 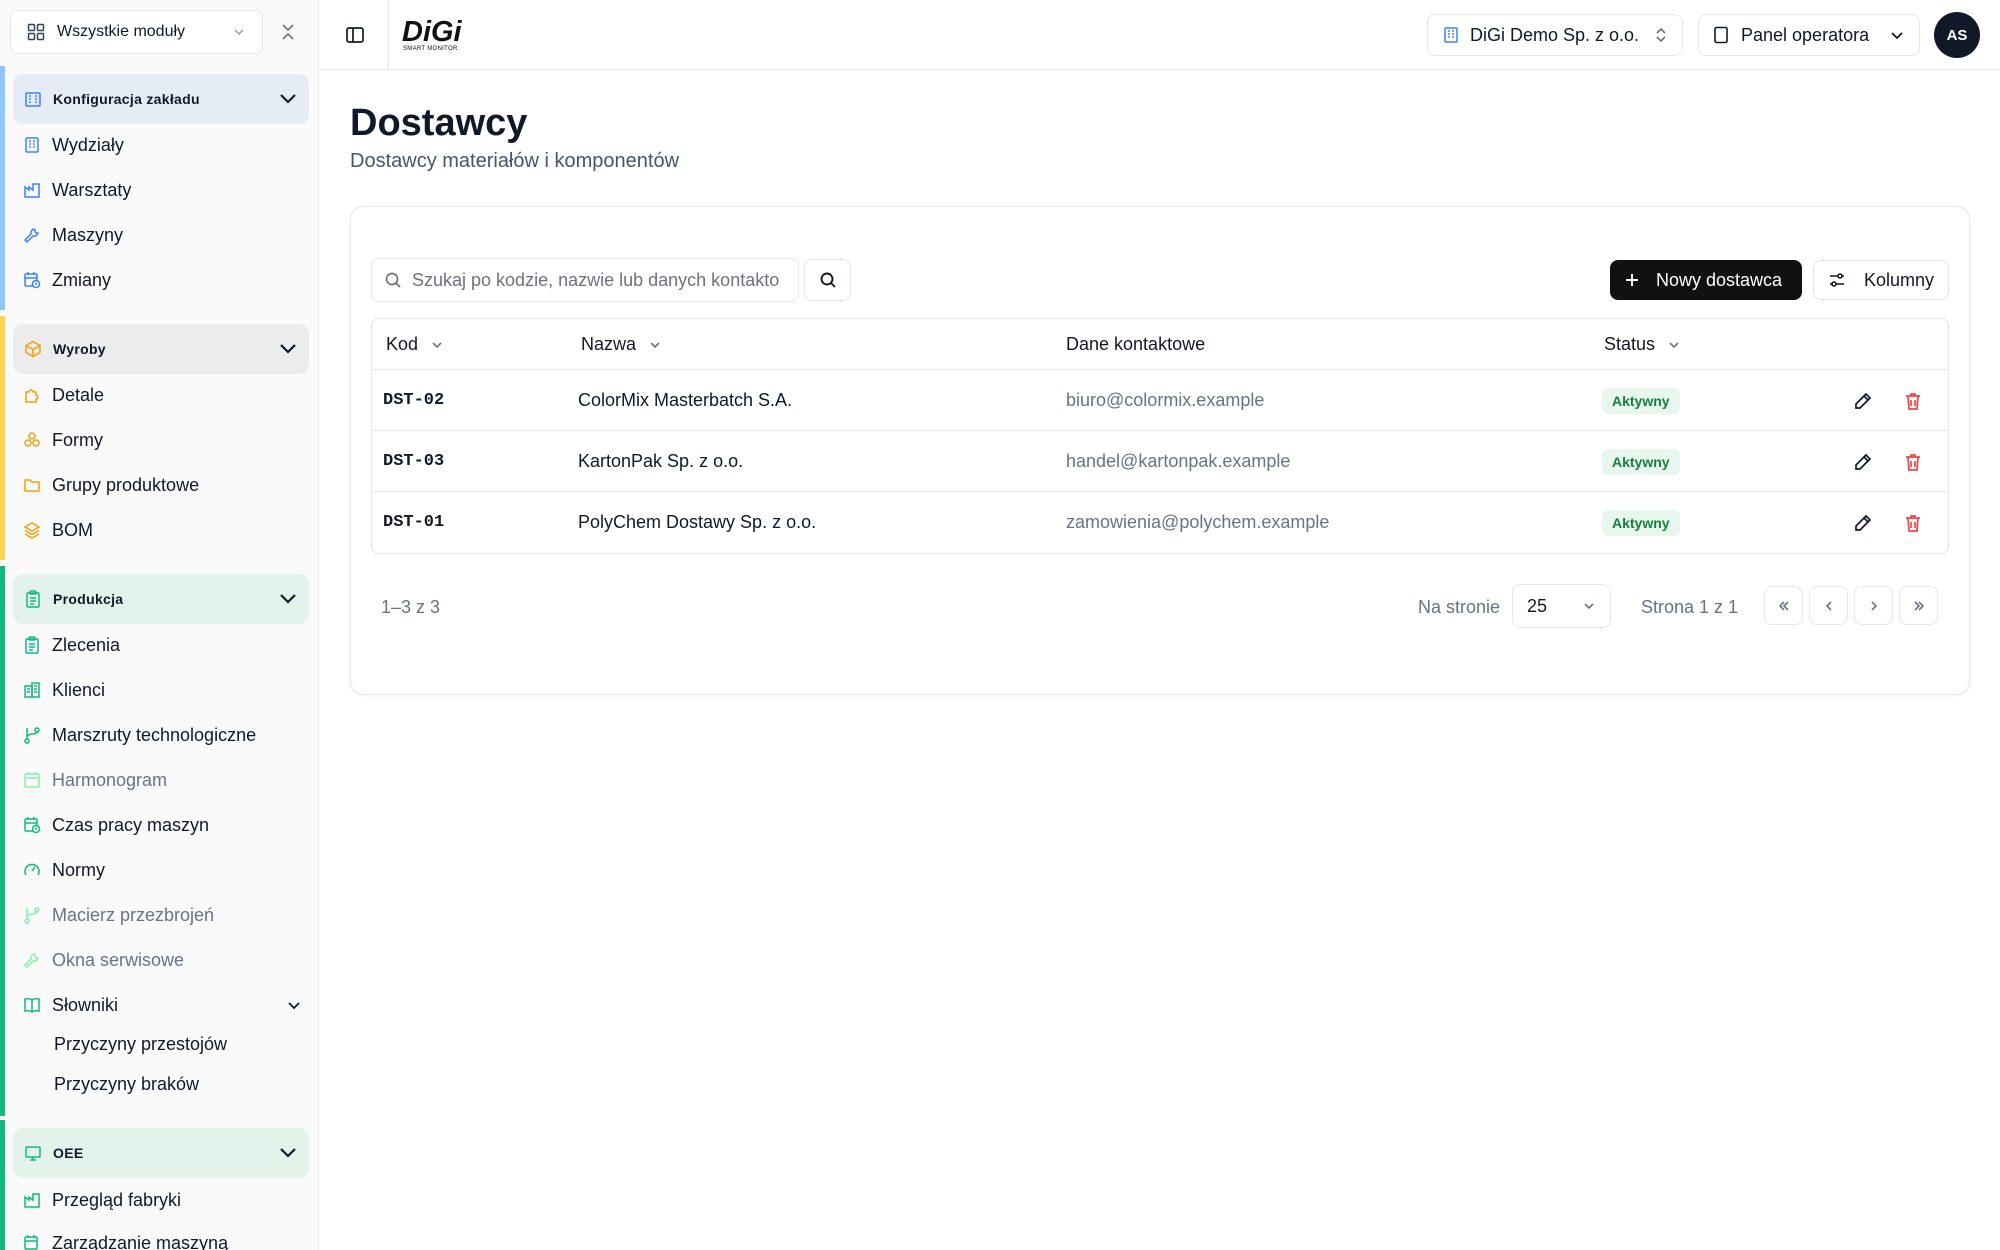 I want to click on section-oee: OEE Przegląd fabryki Zarządzanie maszyną, so click(x=159, y=1185).